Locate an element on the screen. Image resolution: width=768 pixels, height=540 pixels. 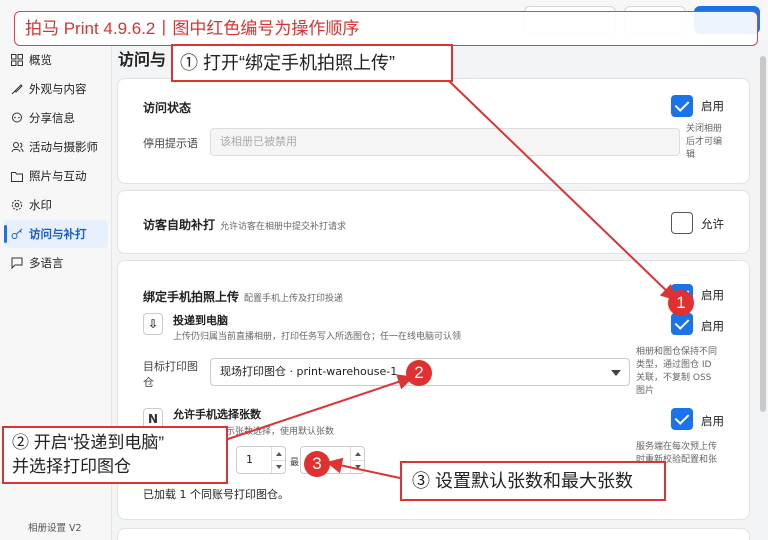
step2-marker: 2 is located at coordinates (419, 373).